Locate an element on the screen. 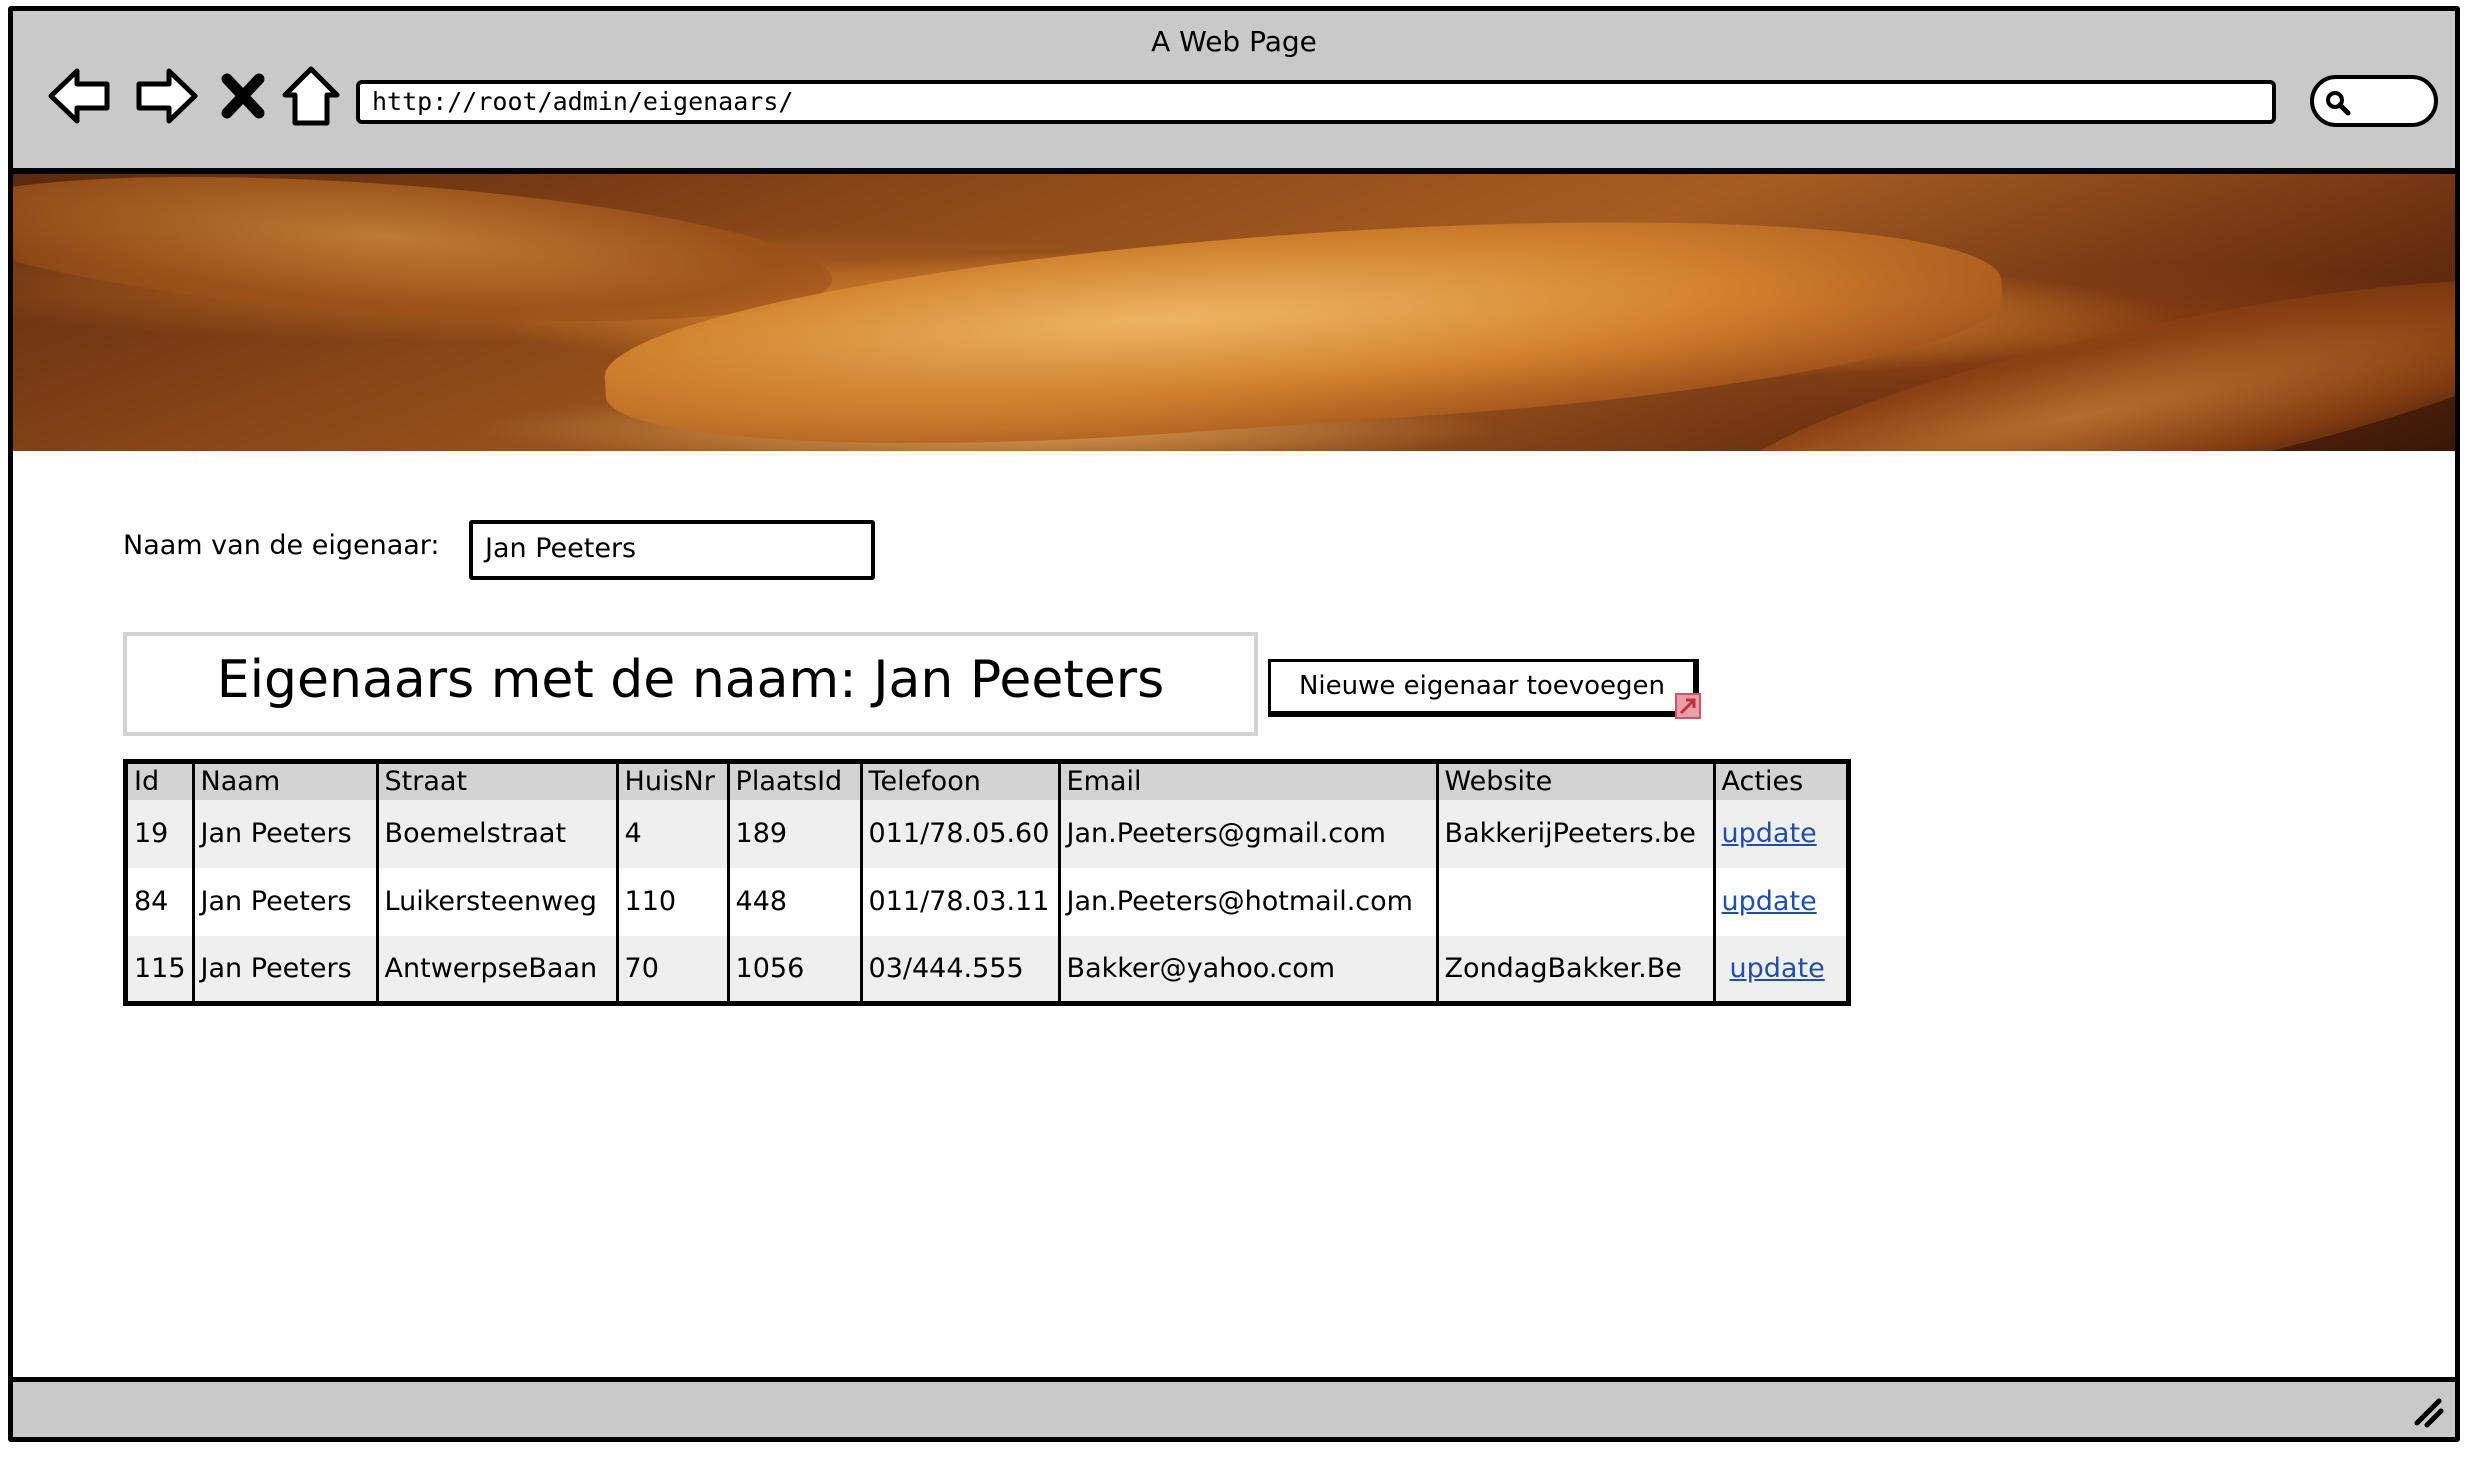 Image resolution: width=2473 pixels, height=1459 pixels. cell-email: Jan.Peeters@gmail.com is located at coordinates (1248, 833).